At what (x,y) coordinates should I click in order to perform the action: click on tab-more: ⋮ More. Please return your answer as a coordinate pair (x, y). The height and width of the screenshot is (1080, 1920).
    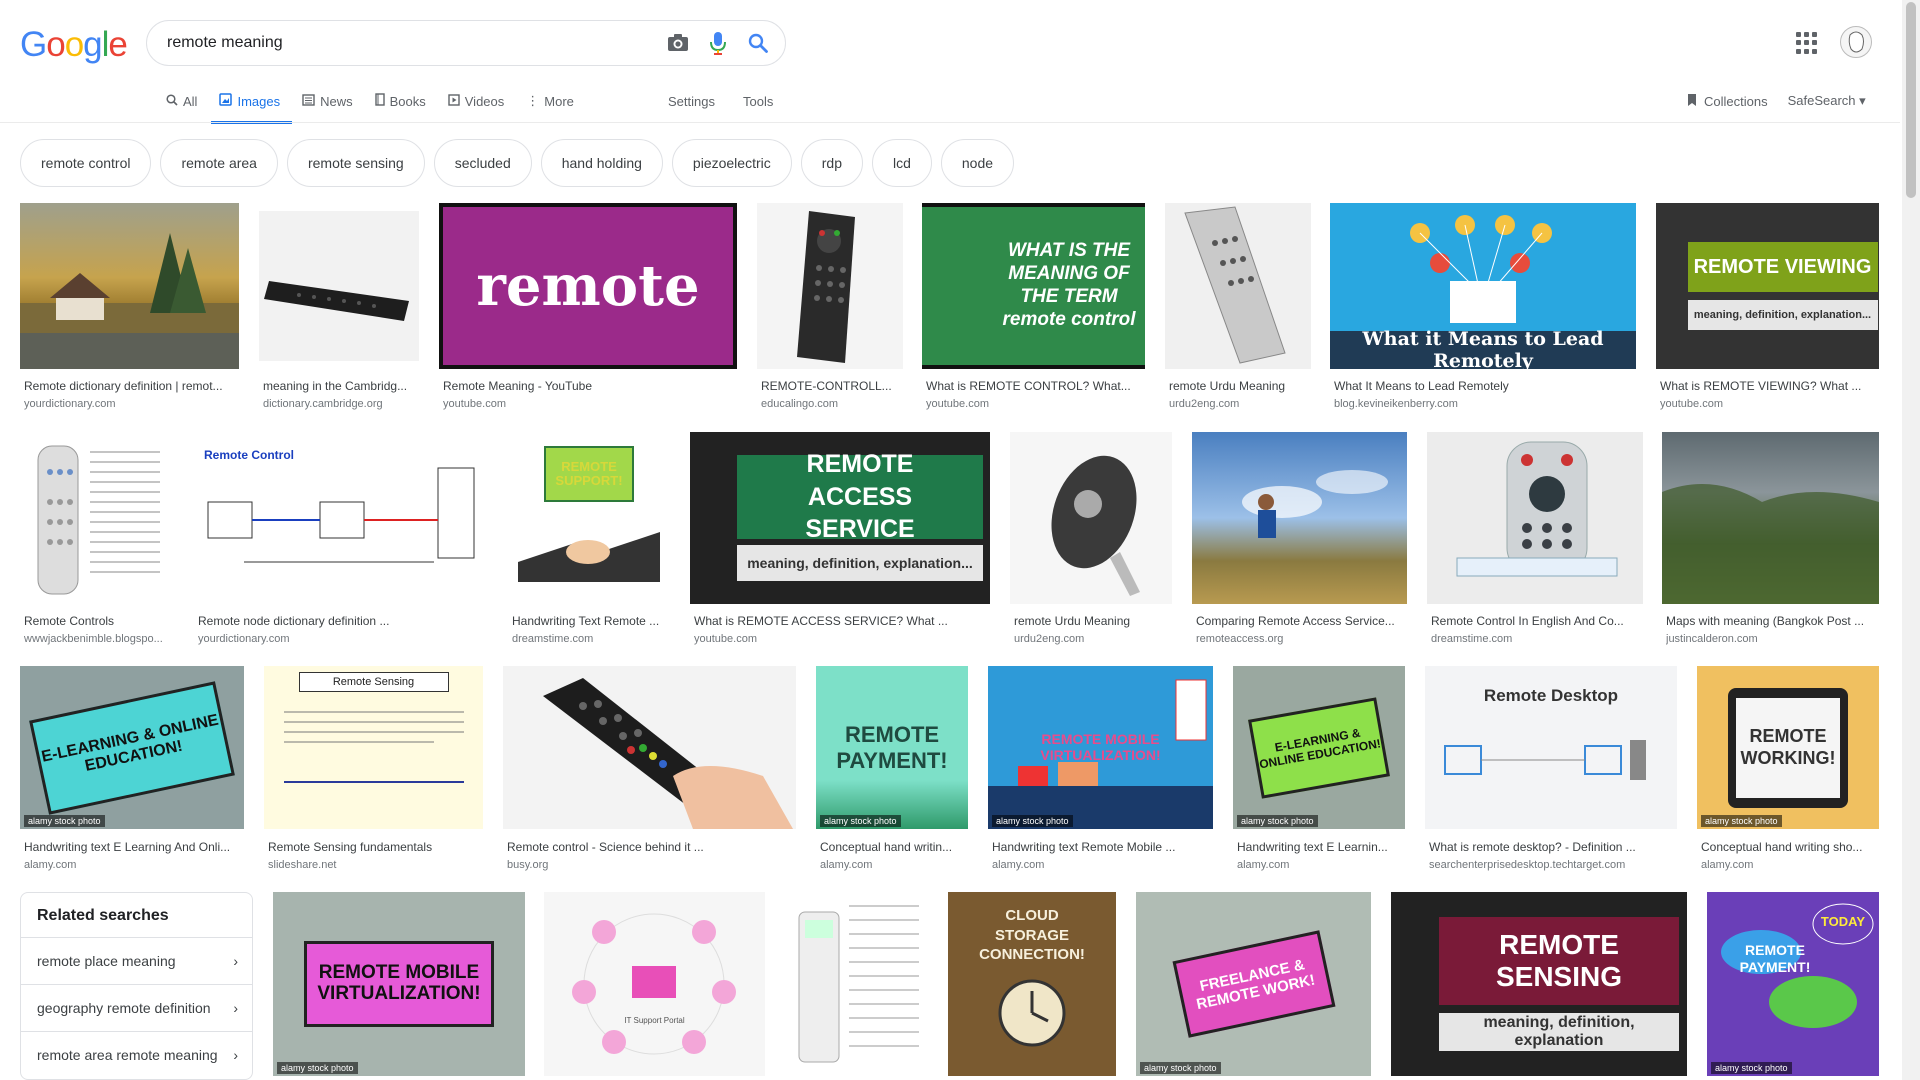
    Looking at the image, I should click on (550, 101).